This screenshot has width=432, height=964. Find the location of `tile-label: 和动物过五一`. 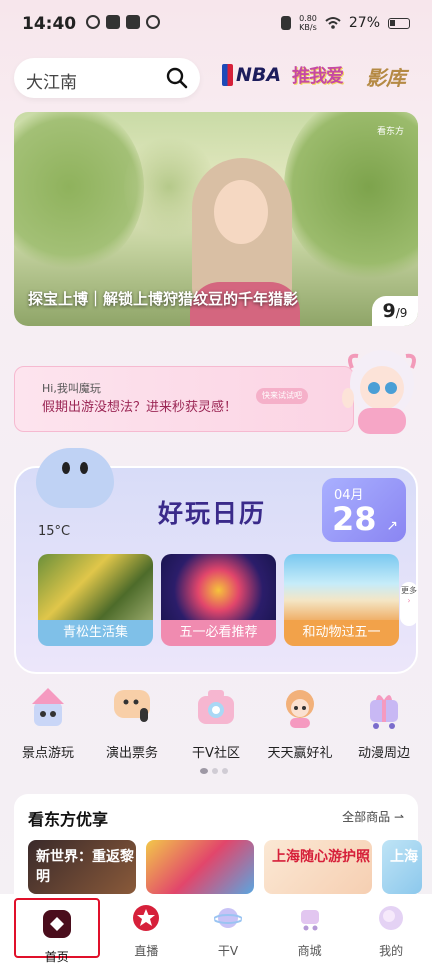

tile-label: 和动物过五一 is located at coordinates (341, 633).